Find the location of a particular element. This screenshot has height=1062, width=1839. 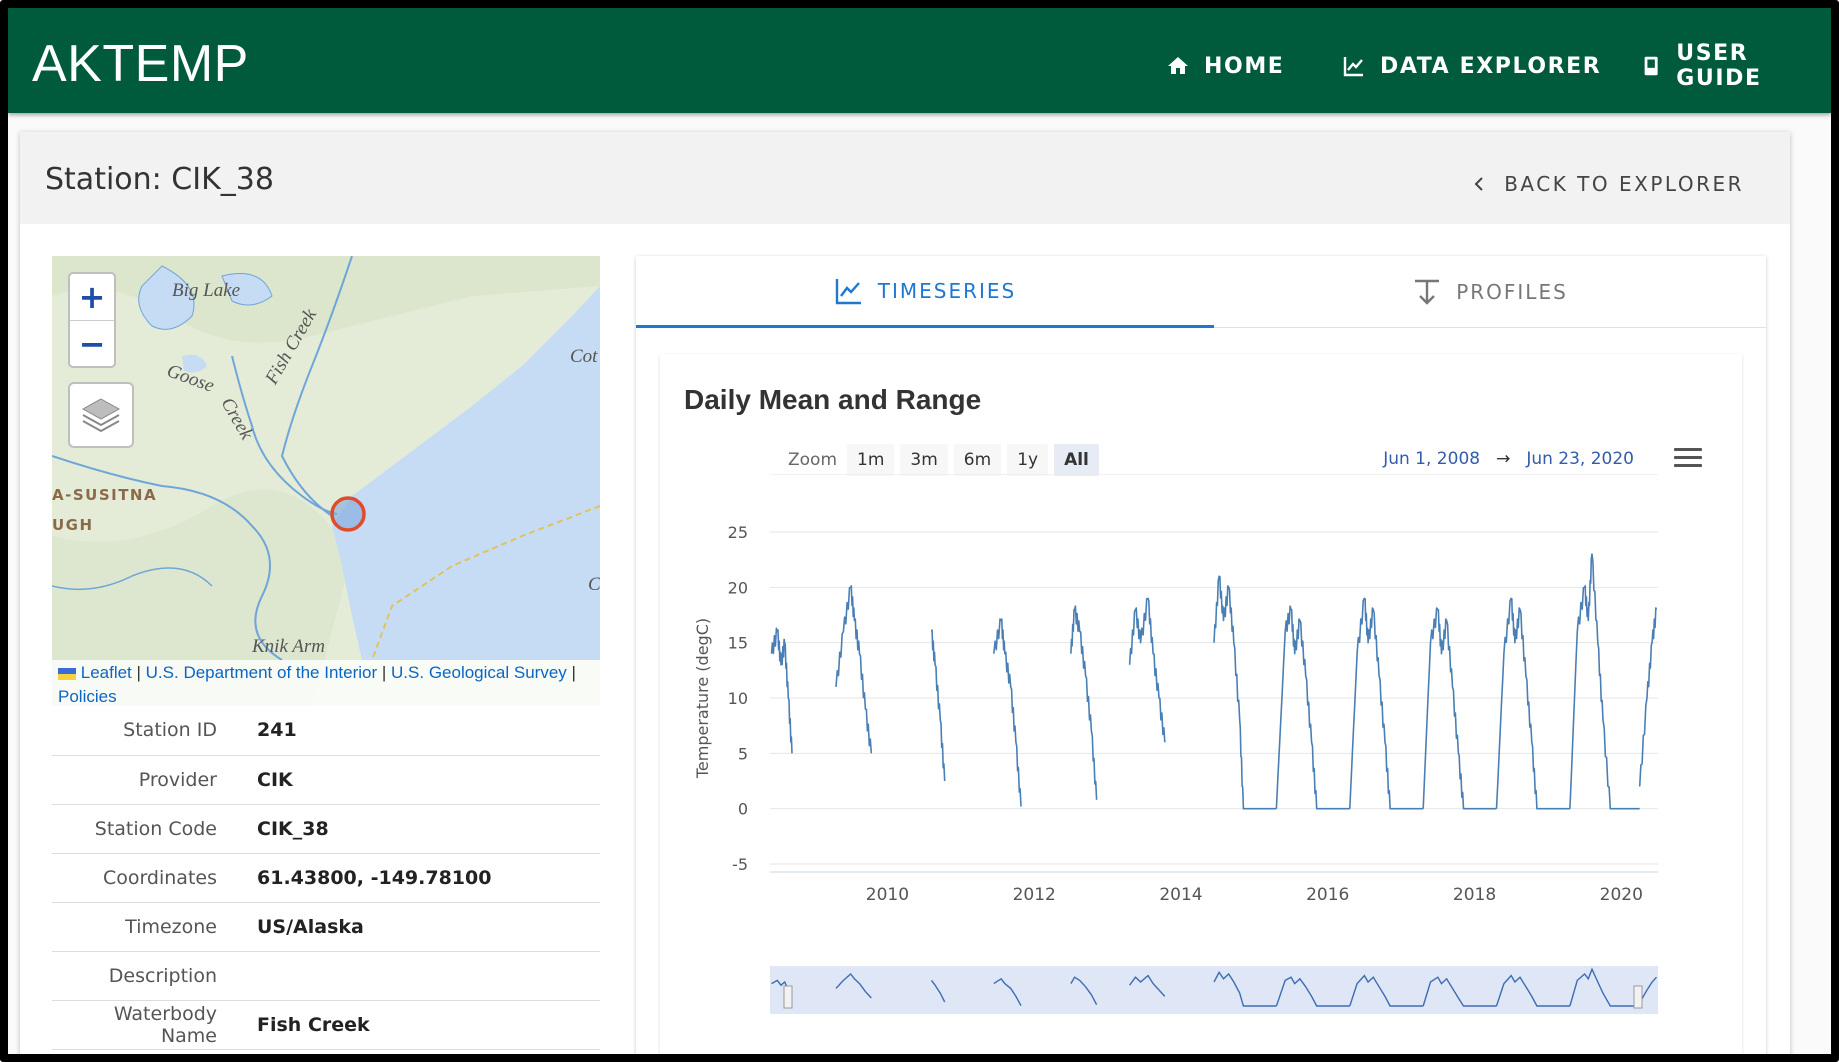

table-row: Description is located at coordinates (326, 975).